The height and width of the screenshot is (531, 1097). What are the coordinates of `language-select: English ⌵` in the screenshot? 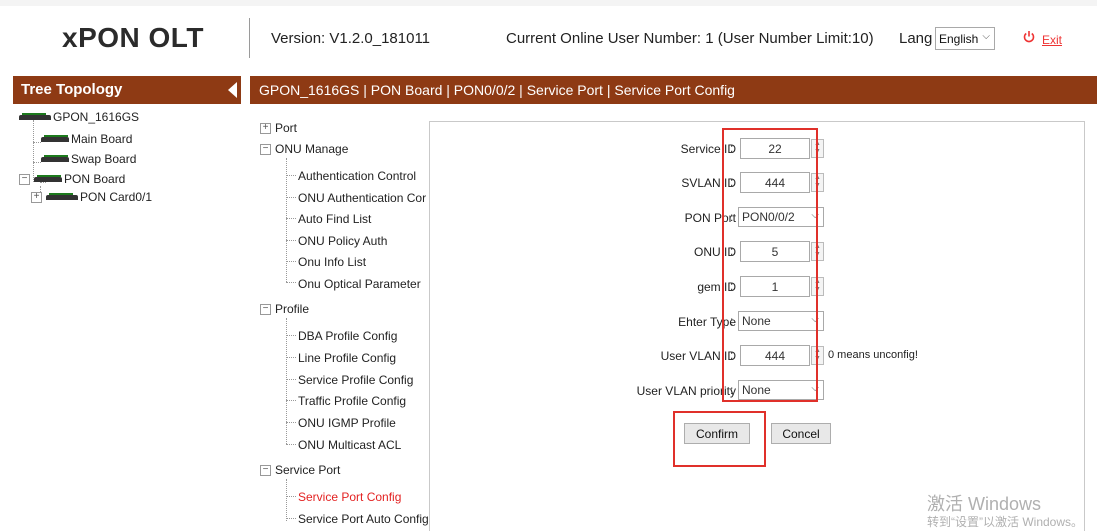 It's located at (965, 38).